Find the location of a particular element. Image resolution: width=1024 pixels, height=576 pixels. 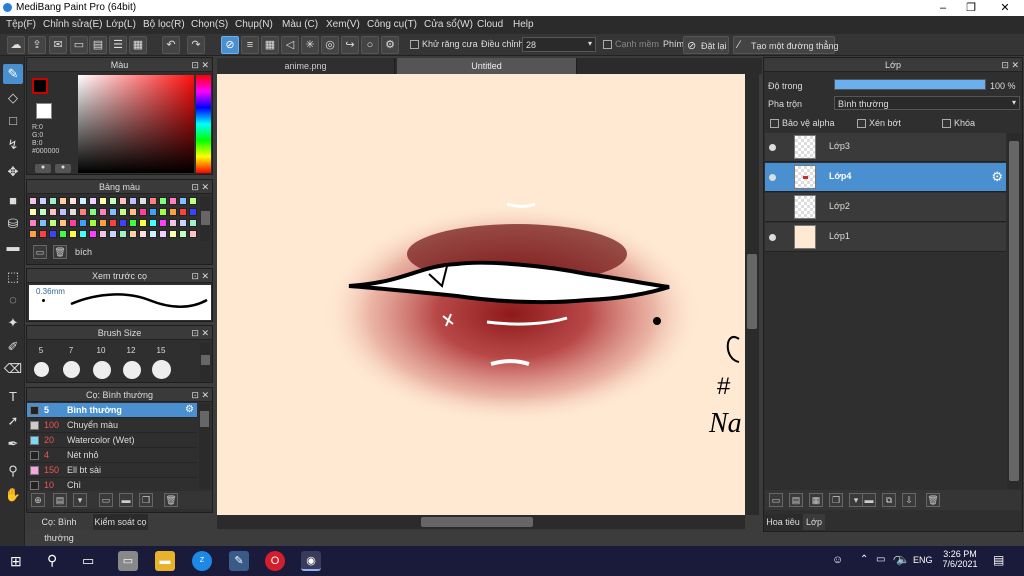

antialias-checkbox is located at coordinates (414, 44).